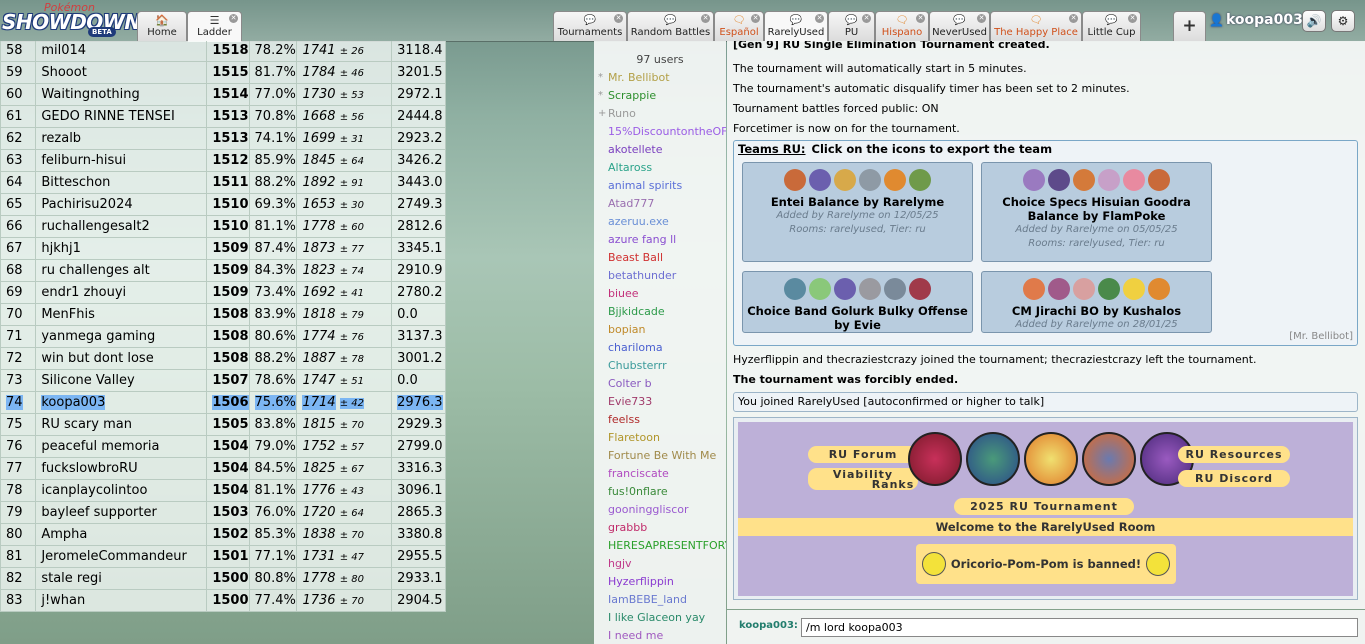  Describe the element at coordinates (660, 546) in the screenshot. I see `user-list-item: HERESAPRESENTFORY` at that location.